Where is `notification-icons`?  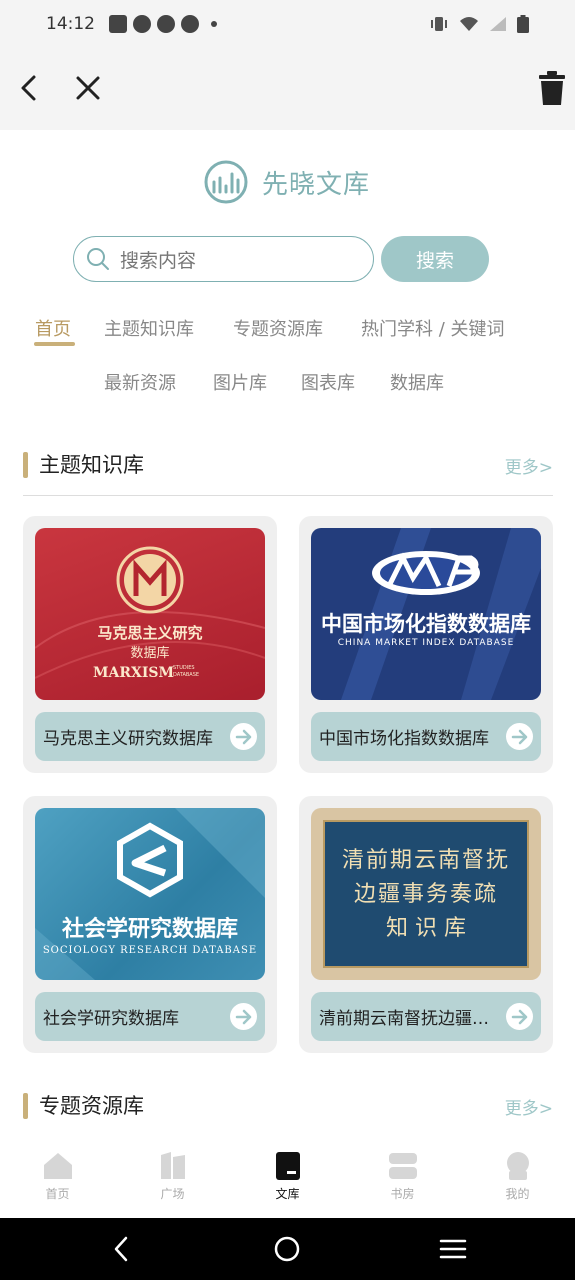
notification-icons is located at coordinates (163, 24).